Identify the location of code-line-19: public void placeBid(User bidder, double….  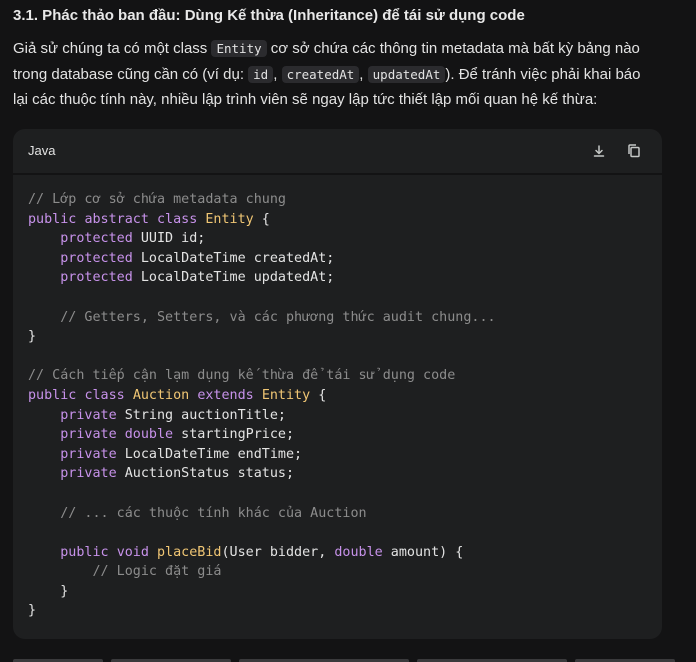
(262, 553).